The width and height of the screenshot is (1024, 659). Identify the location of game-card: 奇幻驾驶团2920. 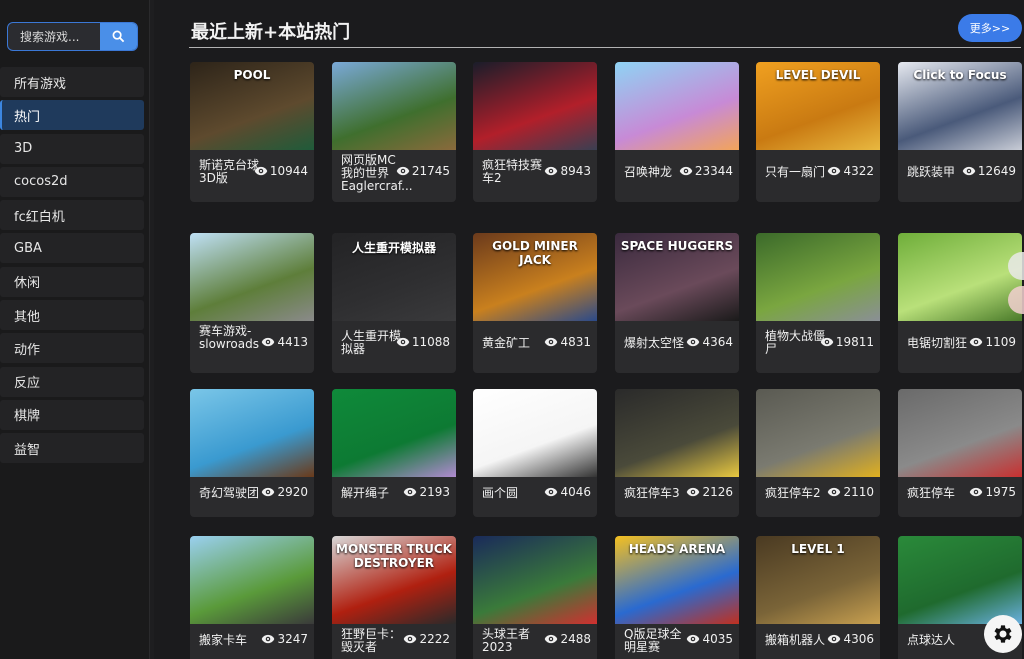
(252, 453).